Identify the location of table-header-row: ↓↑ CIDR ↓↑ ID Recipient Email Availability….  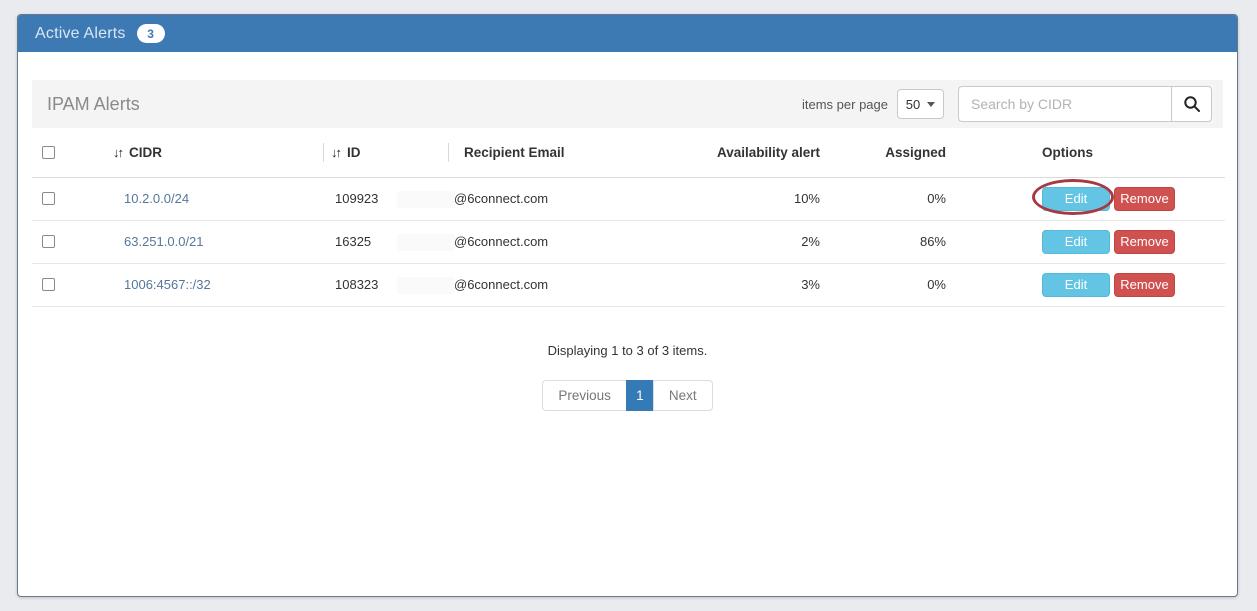
(628, 153).